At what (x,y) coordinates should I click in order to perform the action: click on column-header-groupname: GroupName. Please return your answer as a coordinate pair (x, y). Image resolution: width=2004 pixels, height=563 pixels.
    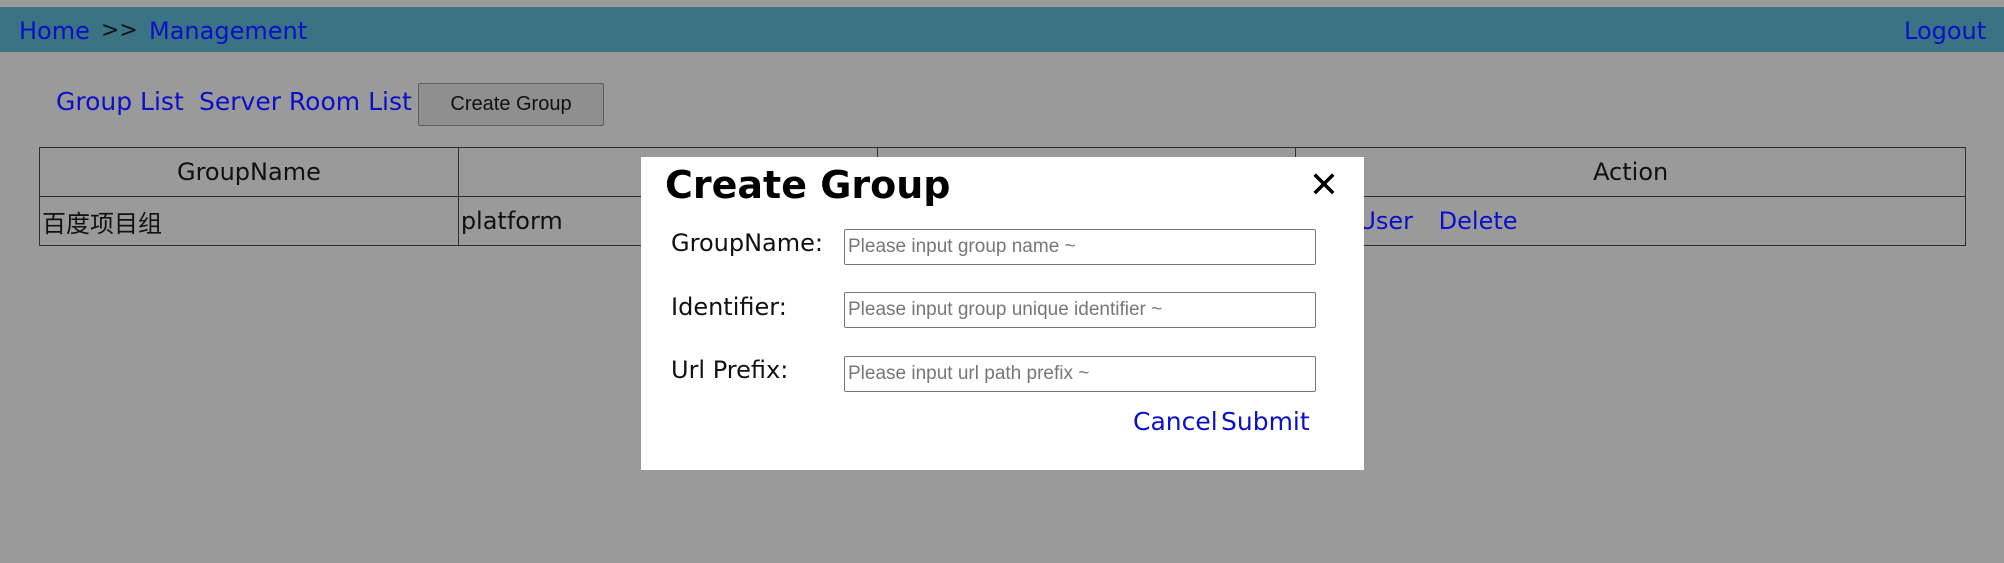
    Looking at the image, I should click on (249, 172).